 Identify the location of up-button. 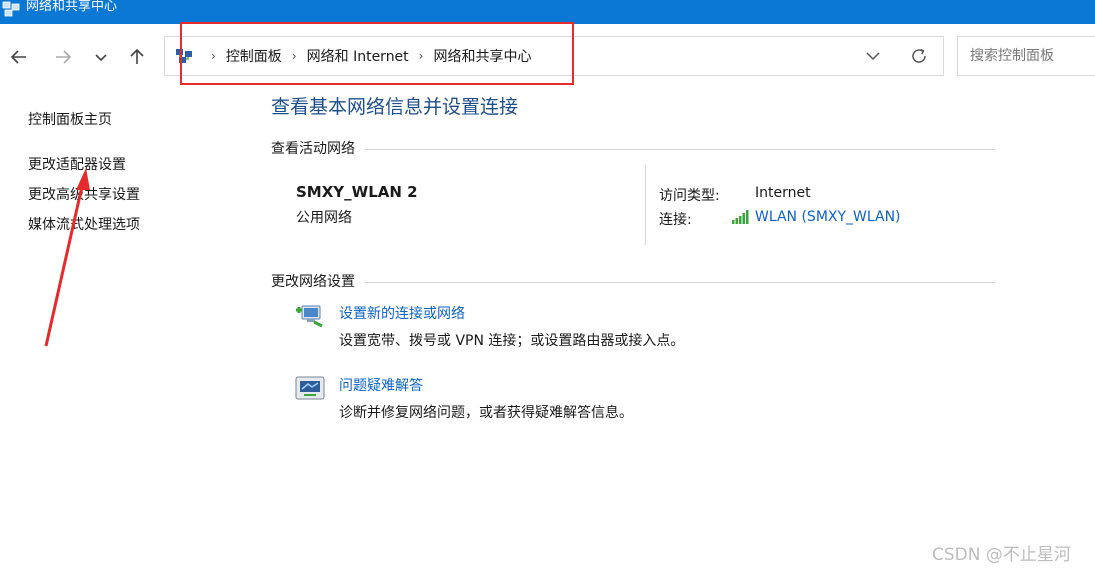
(137, 57).